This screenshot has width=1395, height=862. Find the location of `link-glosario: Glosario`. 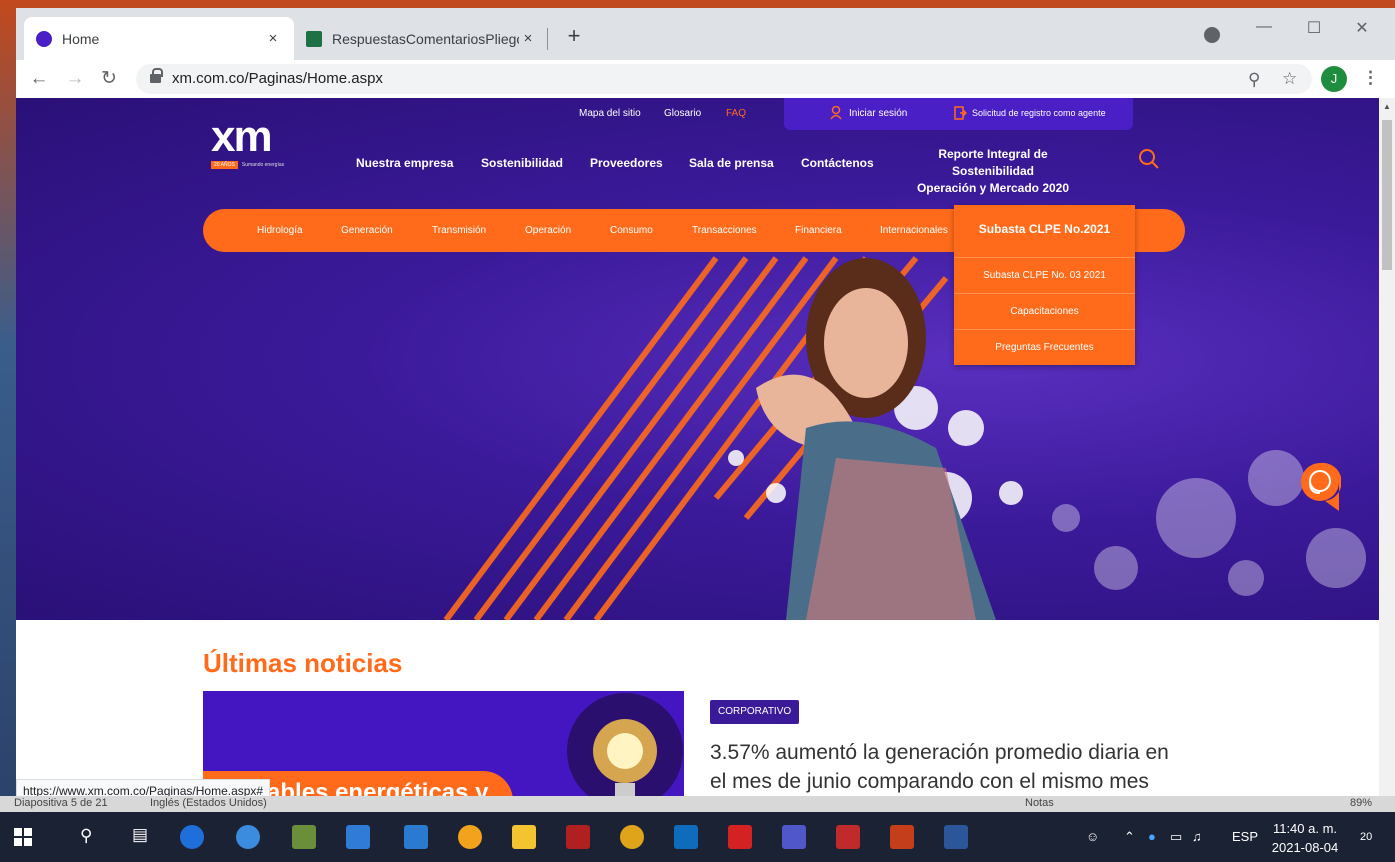

link-glosario: Glosario is located at coordinates (682, 113).